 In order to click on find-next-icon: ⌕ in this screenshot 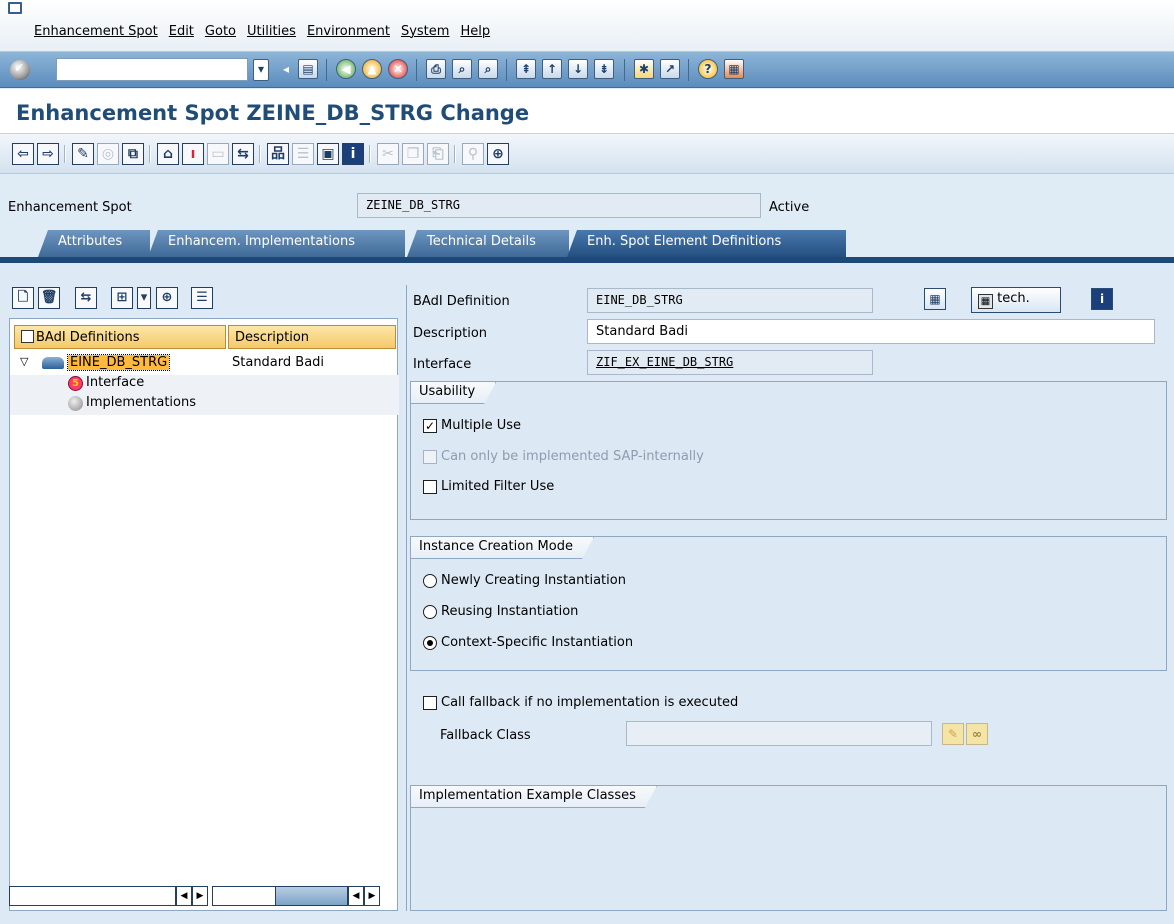, I will do `click(488, 69)`.